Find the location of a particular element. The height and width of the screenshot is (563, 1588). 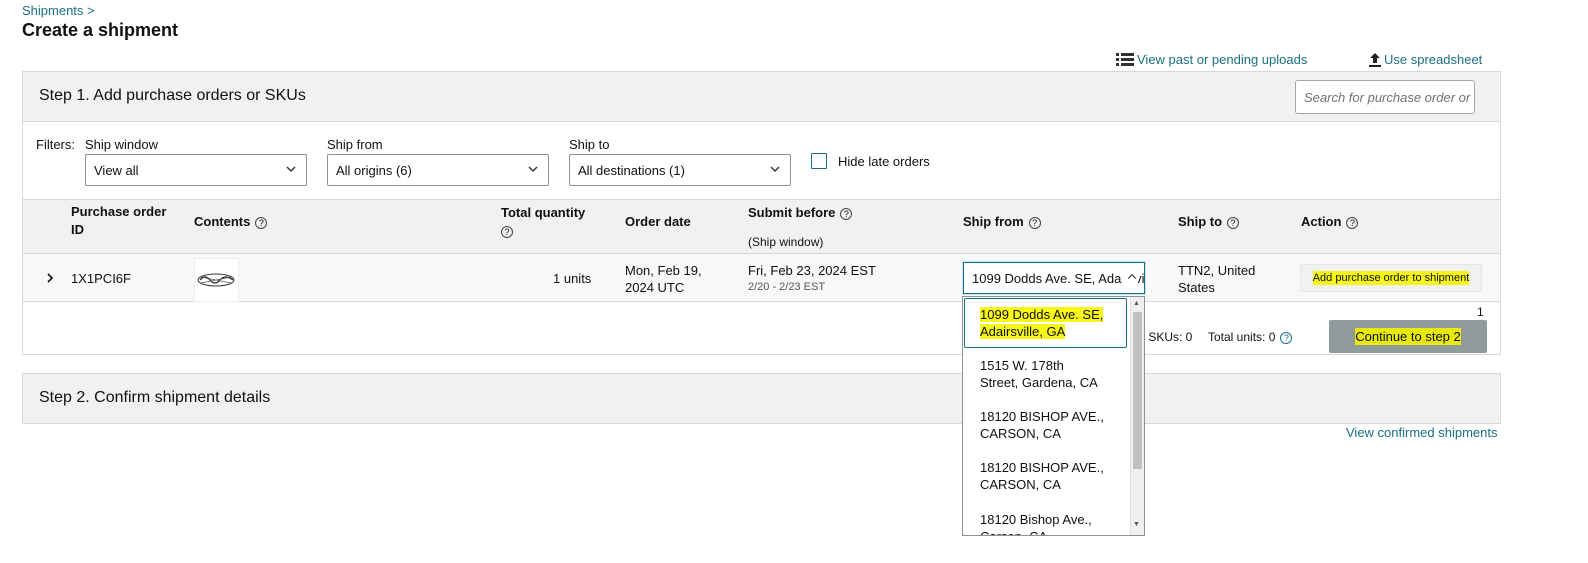

th-po-line1: Purchase order is located at coordinates (119, 211).